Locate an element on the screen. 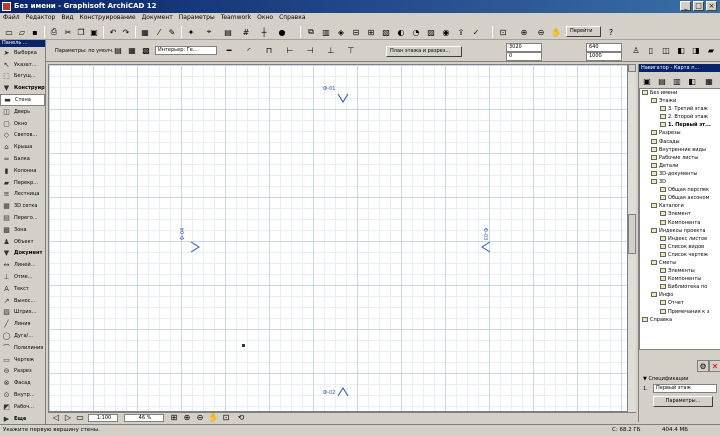 Image resolution: width=720 pixels, height=436 pixels. delete-icon: ✕ is located at coordinates (714, 366).